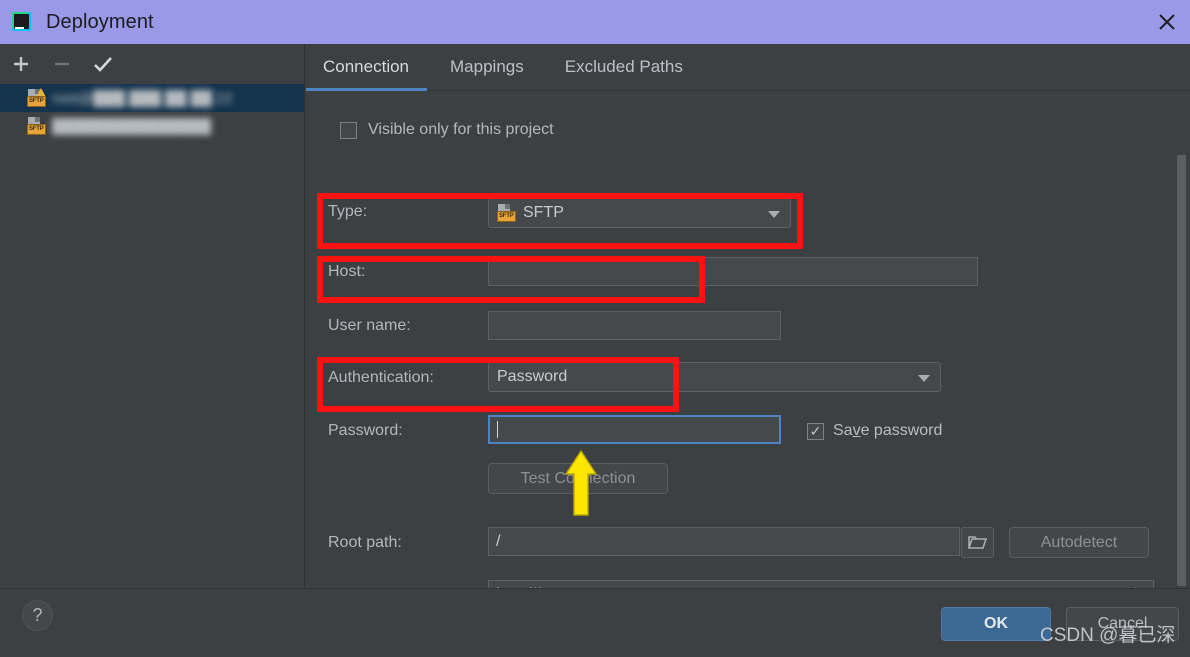 Image resolution: width=1190 pixels, height=657 pixels. Describe the element at coordinates (497, 429) in the screenshot. I see `text-cursor` at that location.